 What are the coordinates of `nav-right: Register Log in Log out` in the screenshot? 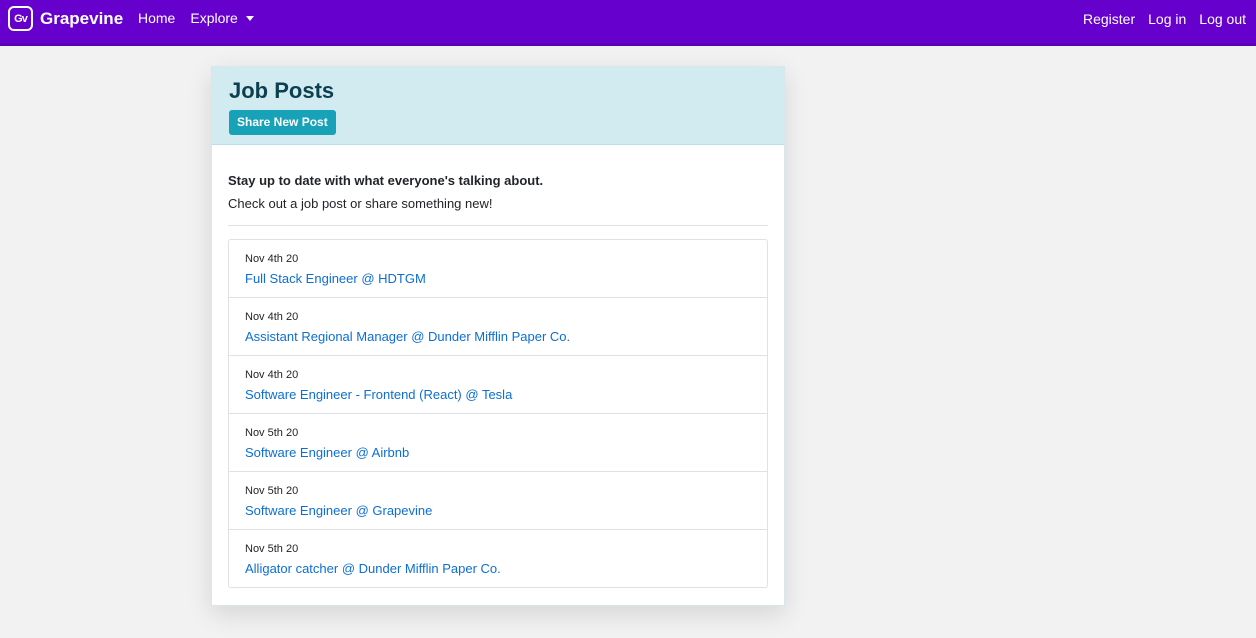 It's located at (1158, 19).